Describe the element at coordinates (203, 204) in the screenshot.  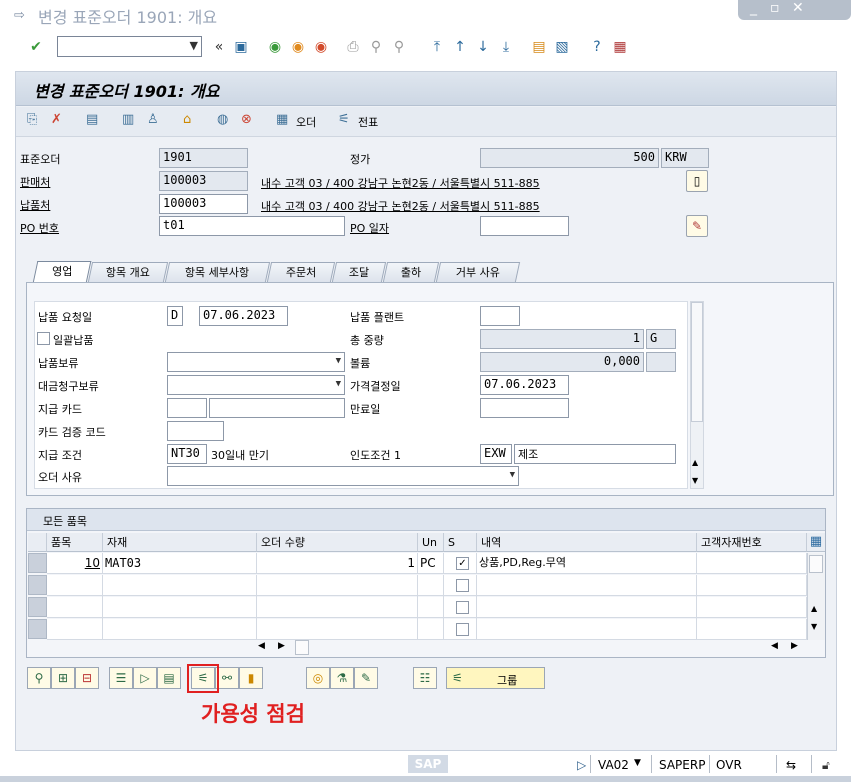
I see `ship-to-field: 100003` at that location.